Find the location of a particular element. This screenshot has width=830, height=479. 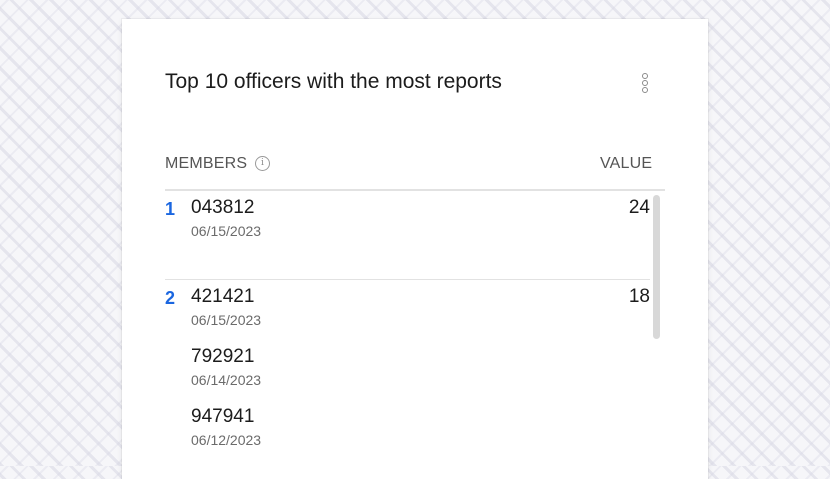

value-column-header: VALUE is located at coordinates (626, 163).